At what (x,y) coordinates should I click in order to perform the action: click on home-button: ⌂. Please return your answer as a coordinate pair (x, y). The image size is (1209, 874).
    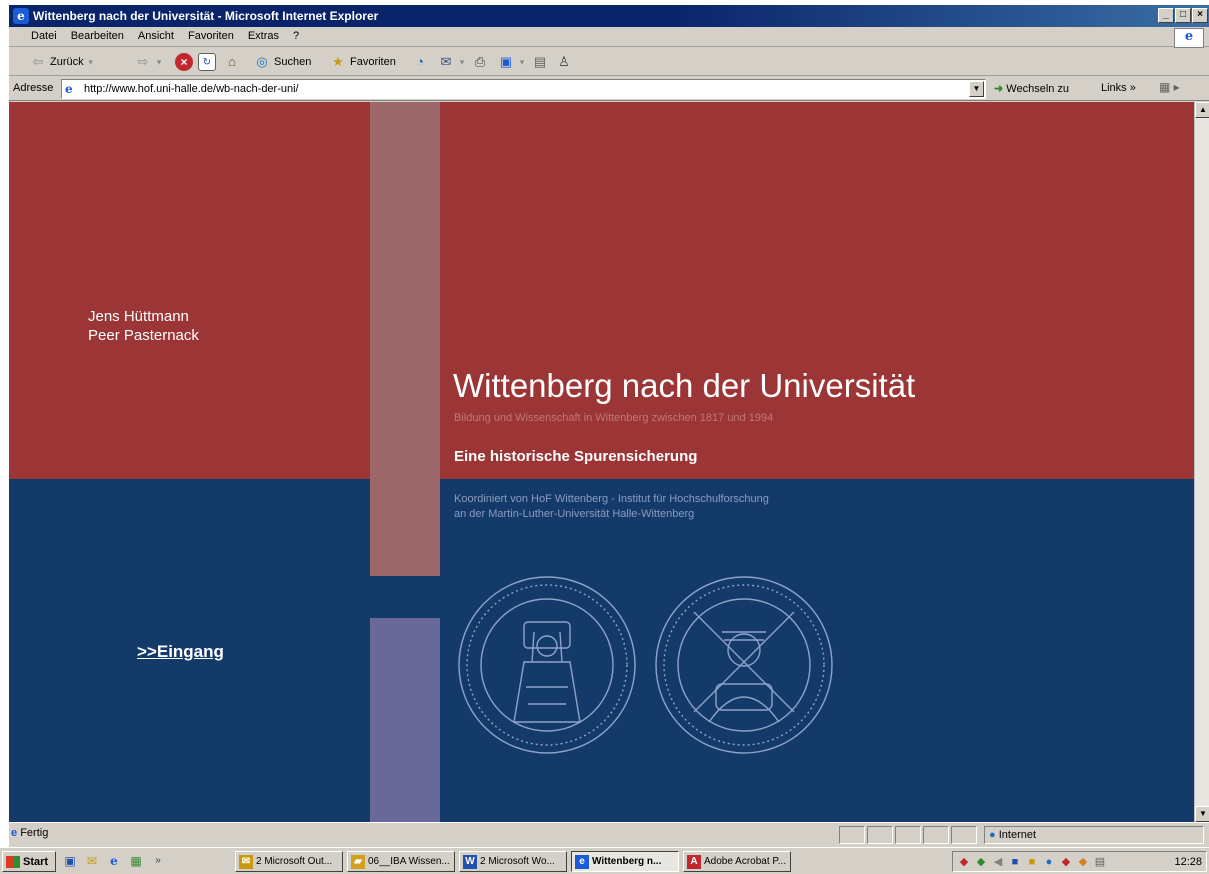
    Looking at the image, I should click on (232, 62).